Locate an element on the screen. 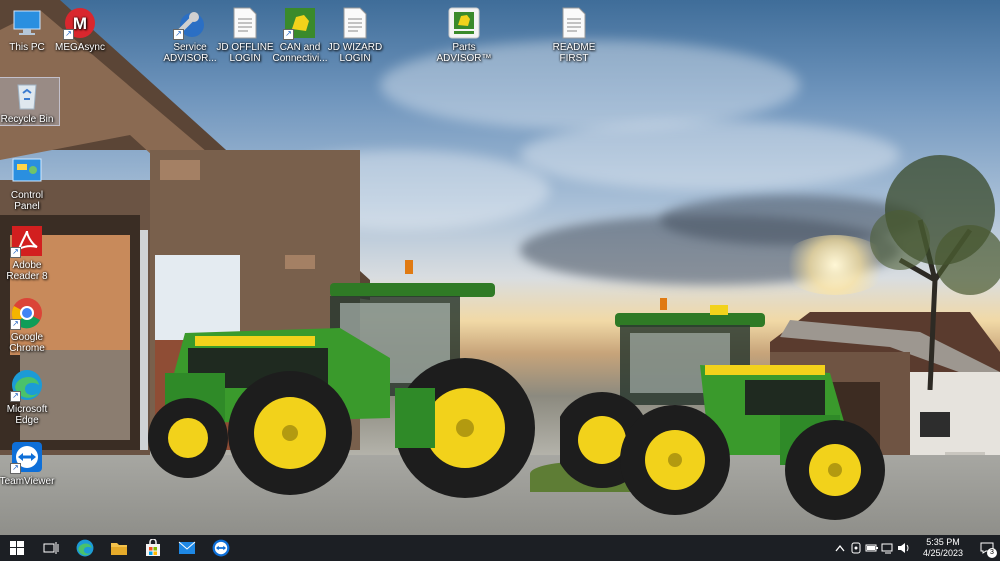 The height and width of the screenshot is (561, 1000). desktop-icon-jd-wizard-login: JD WIZARD LOGIN is located at coordinates (355, 35).